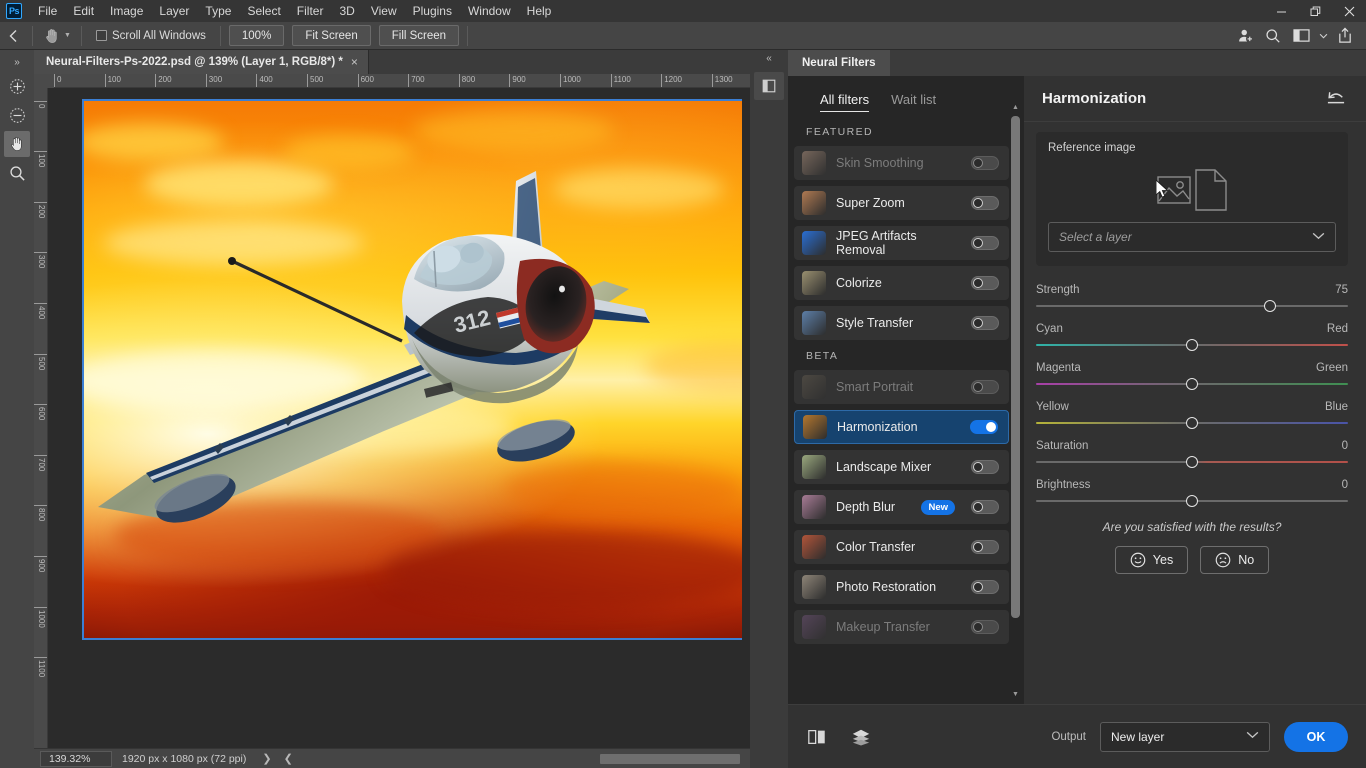  Describe the element at coordinates (1015, 107) in the screenshot. I see `scroll-up-icon: ▲` at that location.